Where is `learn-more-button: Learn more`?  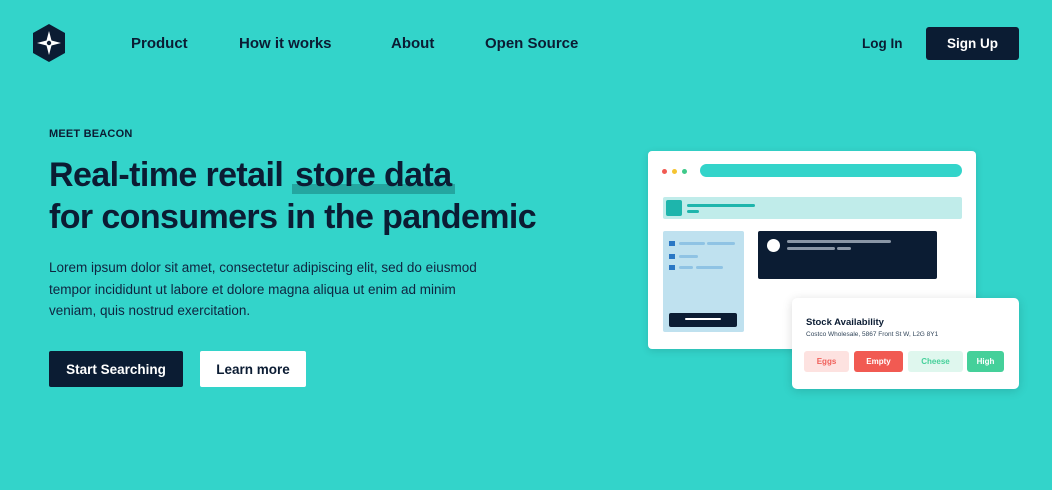
learn-more-button: Learn more is located at coordinates (253, 369).